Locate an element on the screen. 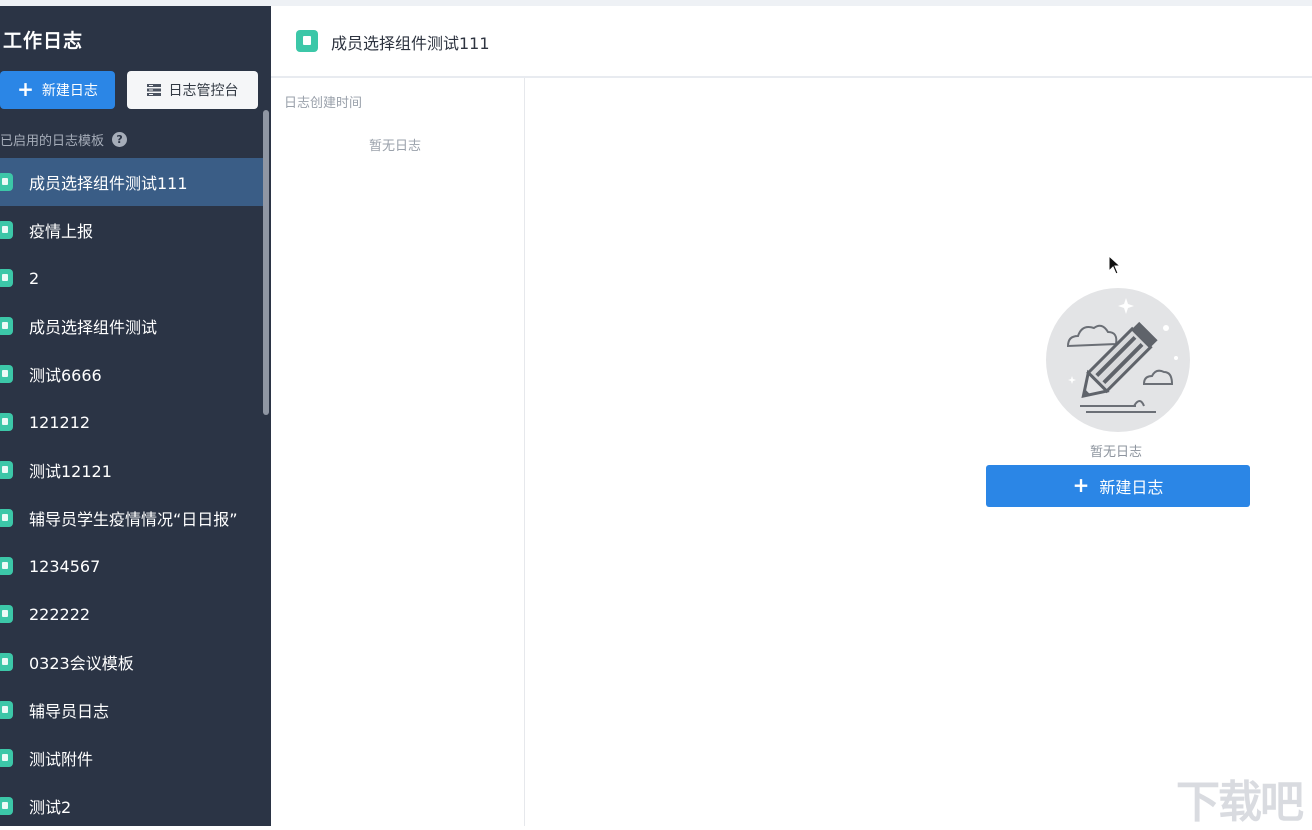 This screenshot has width=1312, height=830. enabled-templates-label: 已启用的日志模板 ? is located at coordinates (64, 139).